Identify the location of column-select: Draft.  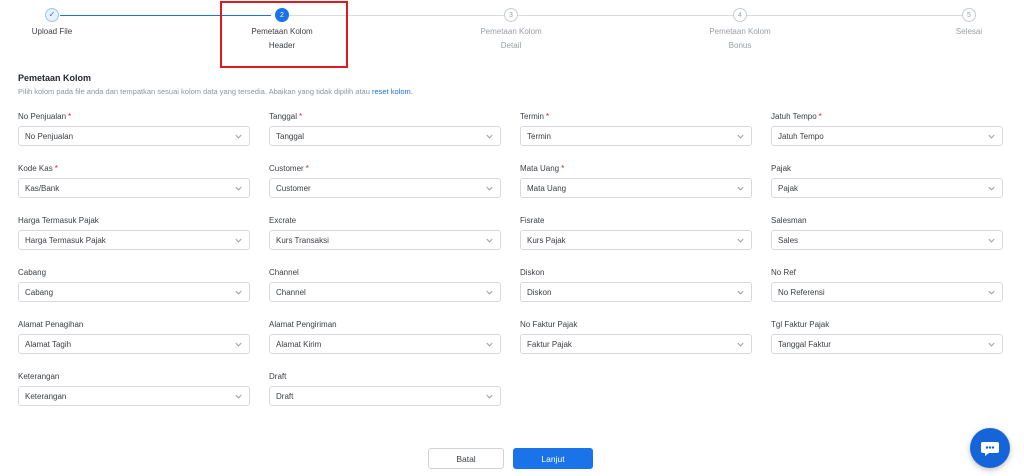
(385, 396).